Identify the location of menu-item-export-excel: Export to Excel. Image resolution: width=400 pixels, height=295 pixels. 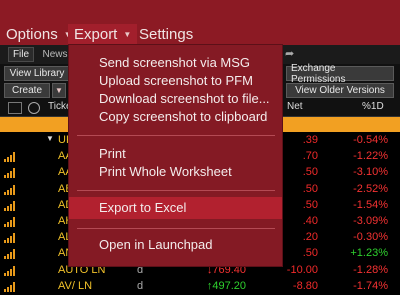
(142, 207).